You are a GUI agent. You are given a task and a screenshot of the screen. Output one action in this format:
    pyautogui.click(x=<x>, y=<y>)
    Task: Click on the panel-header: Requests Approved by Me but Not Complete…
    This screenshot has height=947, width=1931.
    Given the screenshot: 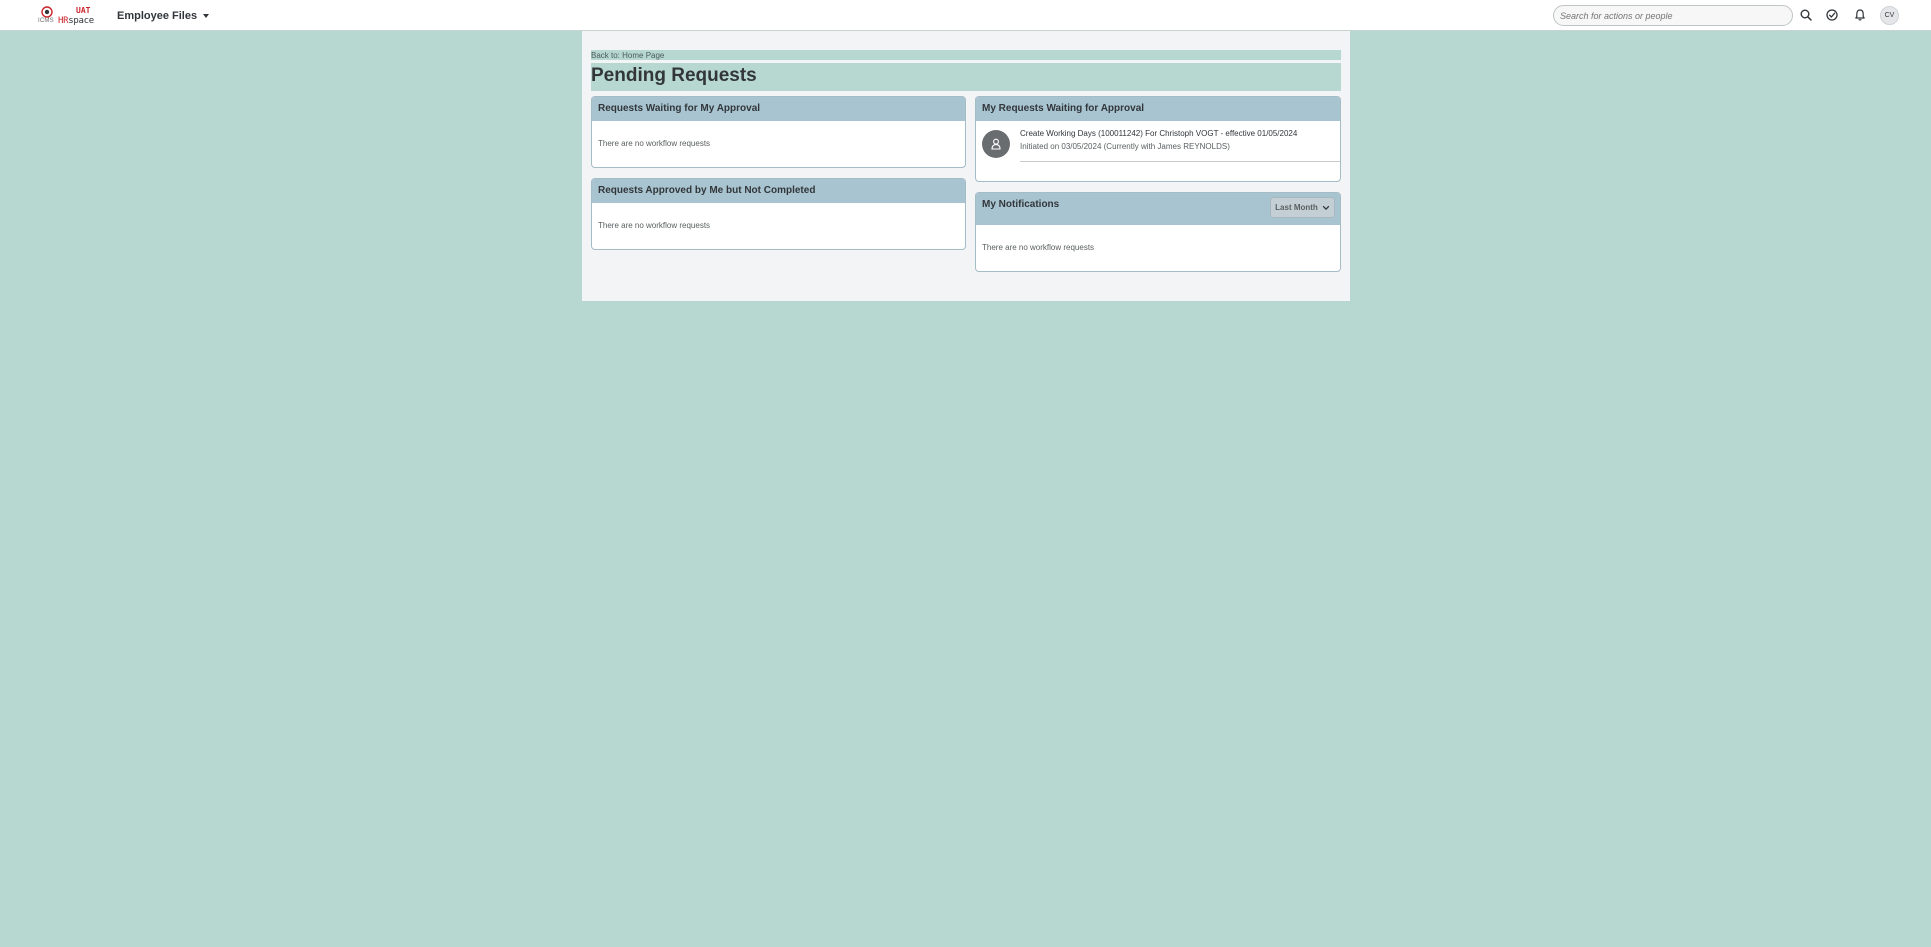 What is the action you would take?
    pyautogui.click(x=778, y=191)
    